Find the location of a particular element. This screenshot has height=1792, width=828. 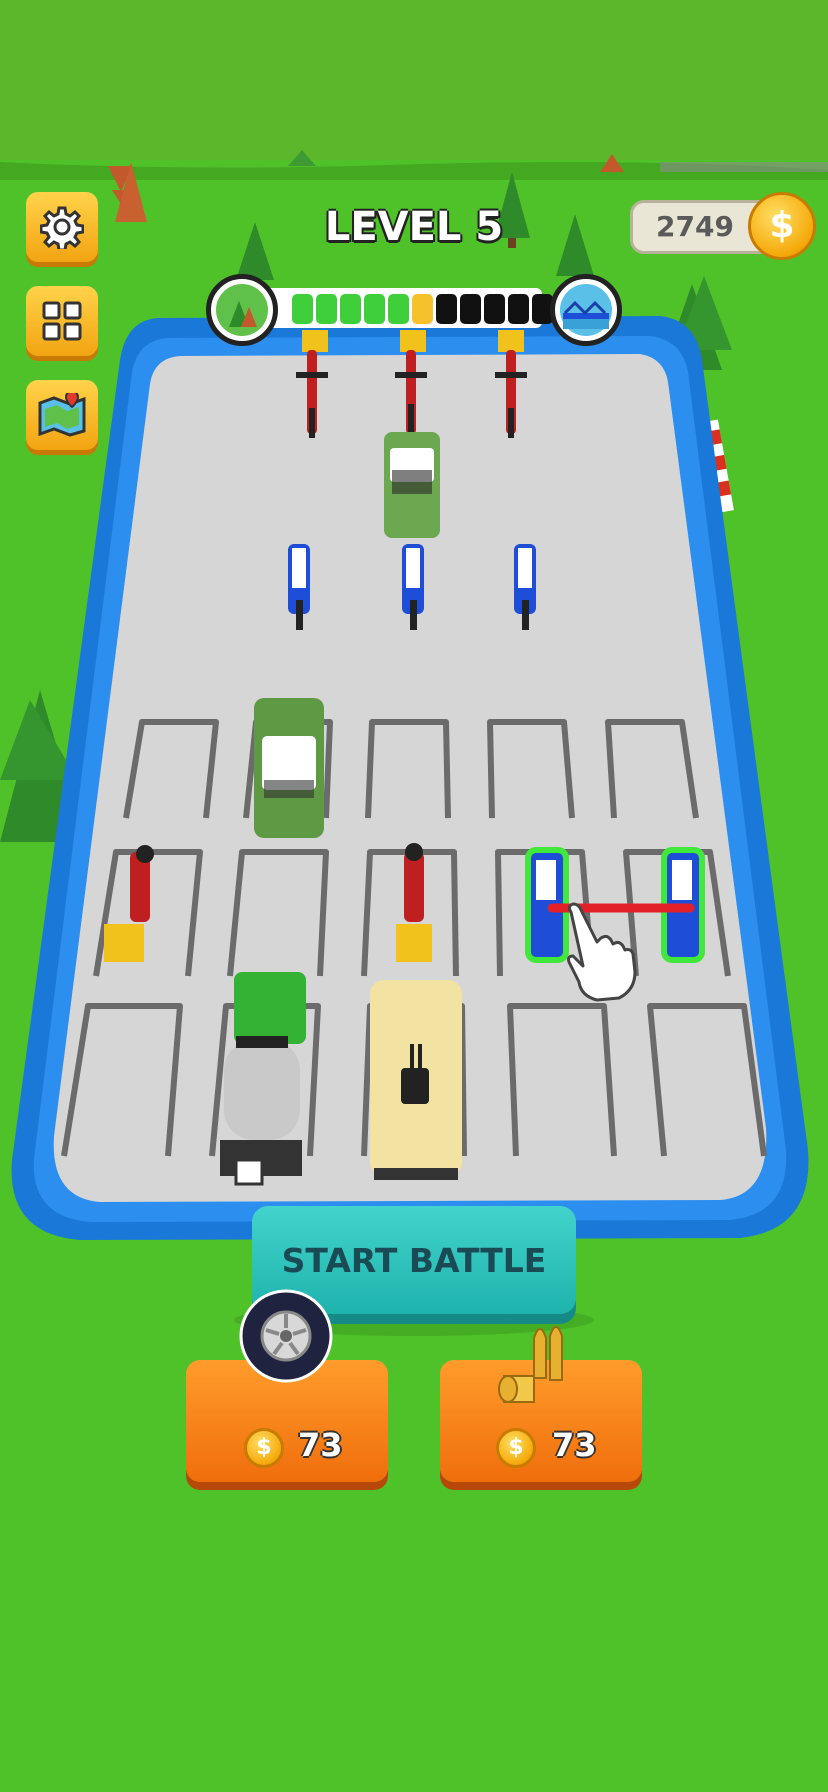

level-progress-bar is located at coordinates (404, 308).